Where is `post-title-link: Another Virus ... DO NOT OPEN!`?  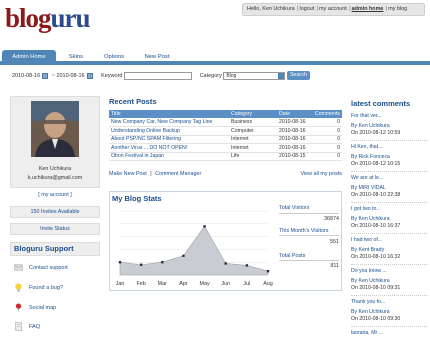
post-title-link: Another Virus ... DO NOT OPEN! is located at coordinates (149, 148).